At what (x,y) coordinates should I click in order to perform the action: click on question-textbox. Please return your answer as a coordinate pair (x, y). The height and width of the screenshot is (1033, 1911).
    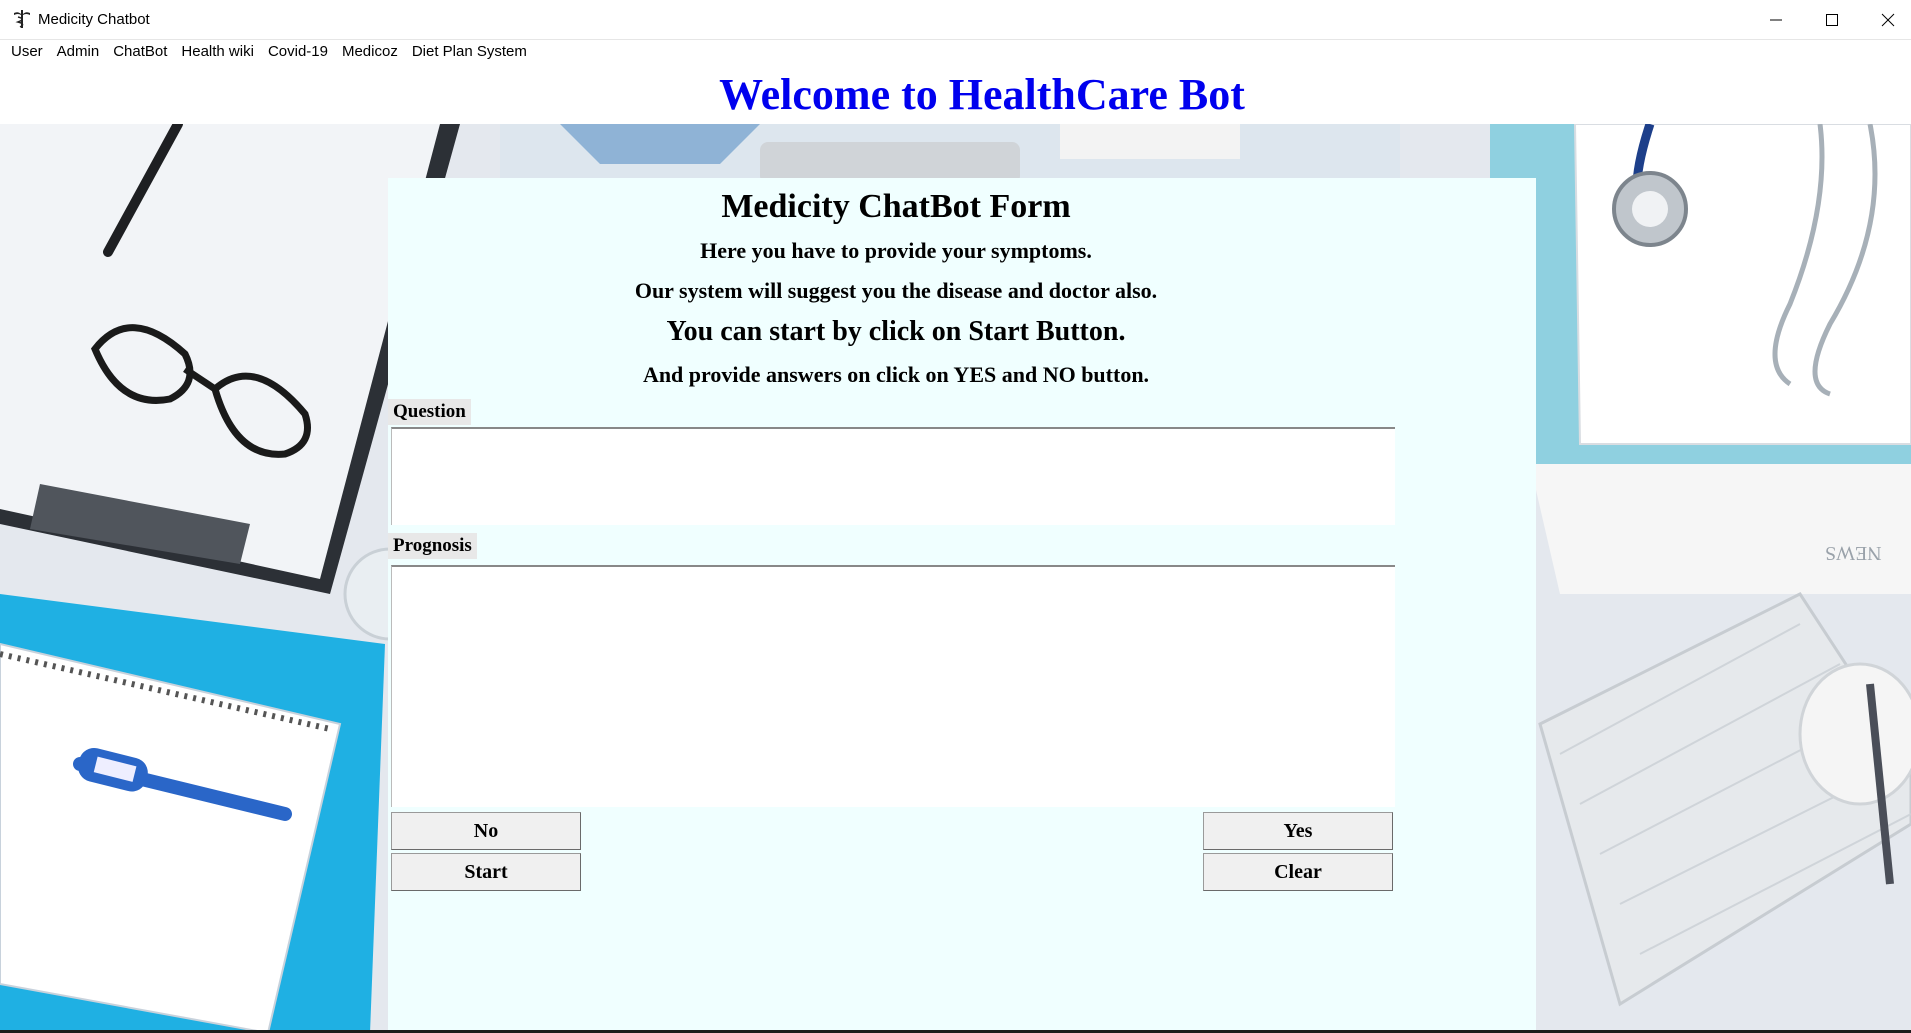
    Looking at the image, I should click on (893, 476).